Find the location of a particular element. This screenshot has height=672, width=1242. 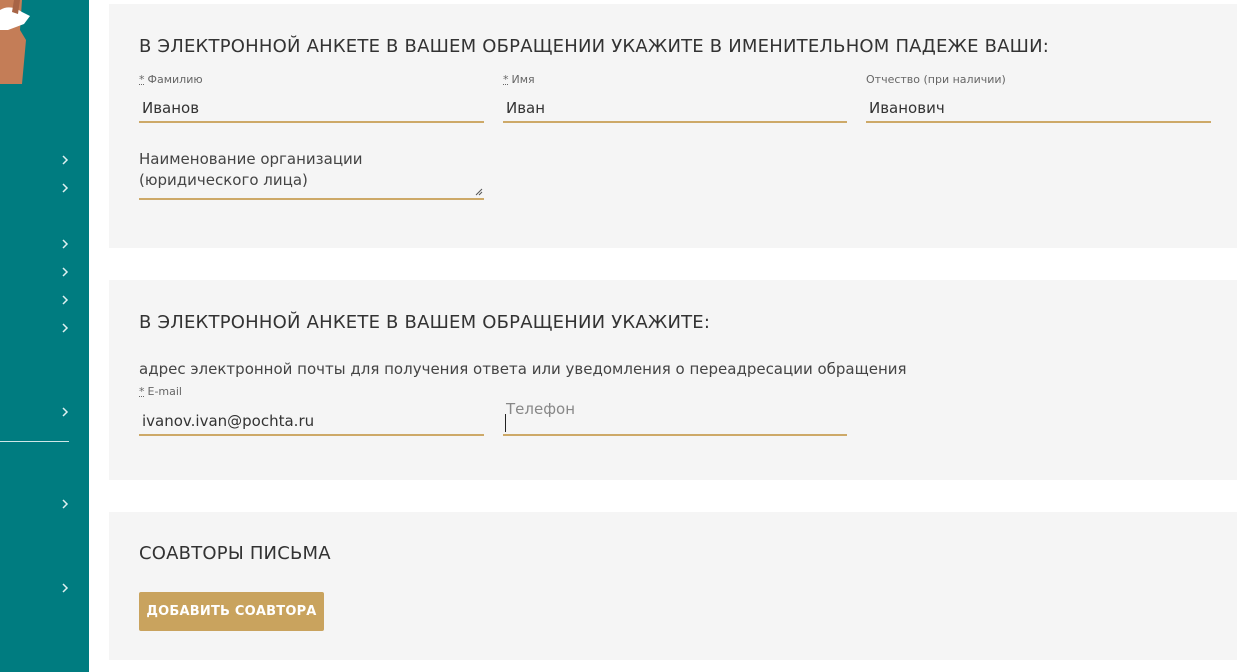

middle-name-label: Отчество (при наличии) is located at coordinates (936, 79).